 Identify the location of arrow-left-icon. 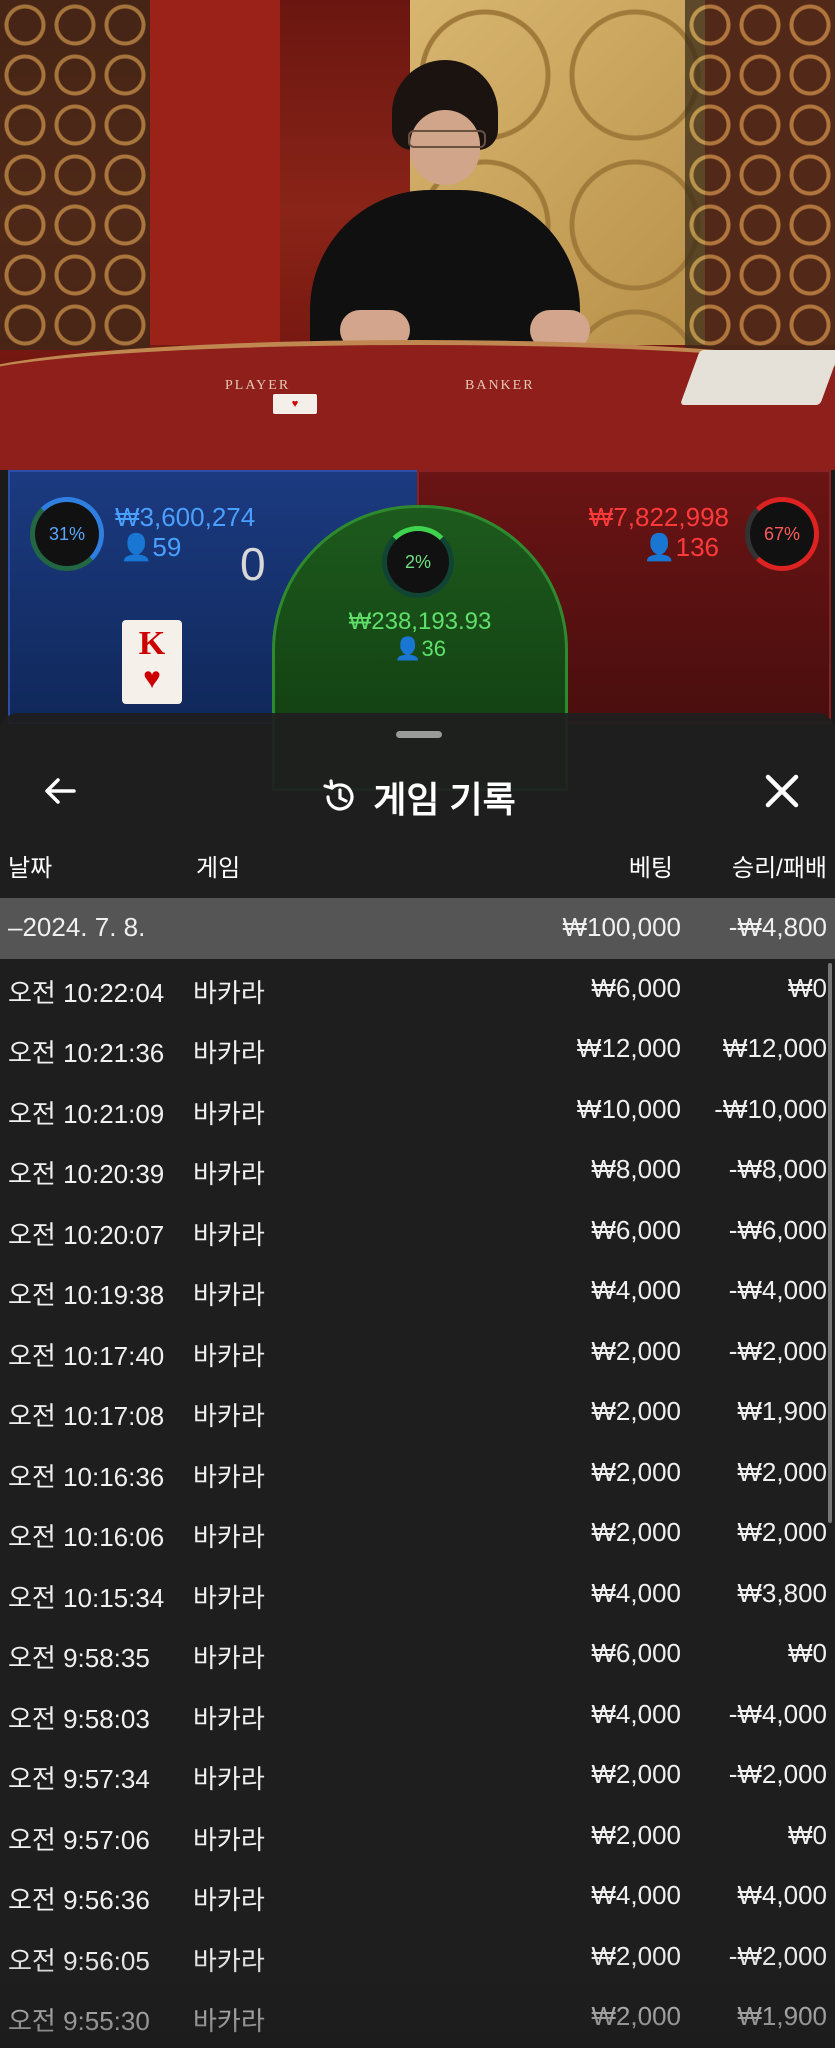
(60, 791).